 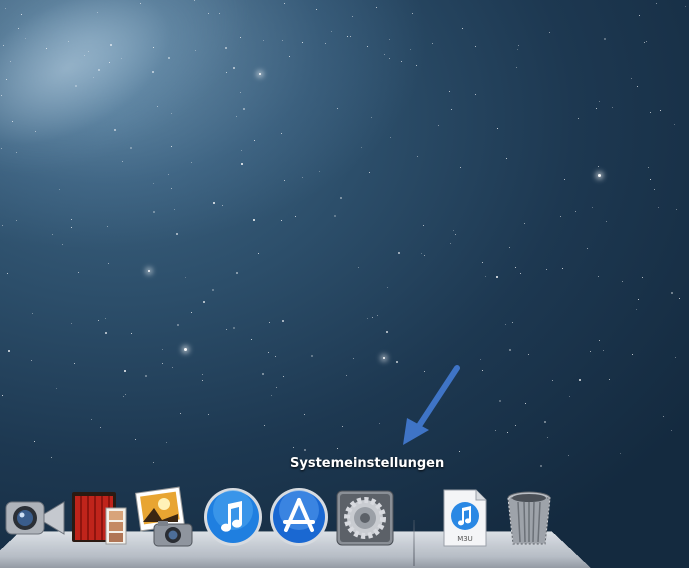 I want to click on dock-item-system-preferences, so click(x=365, y=517).